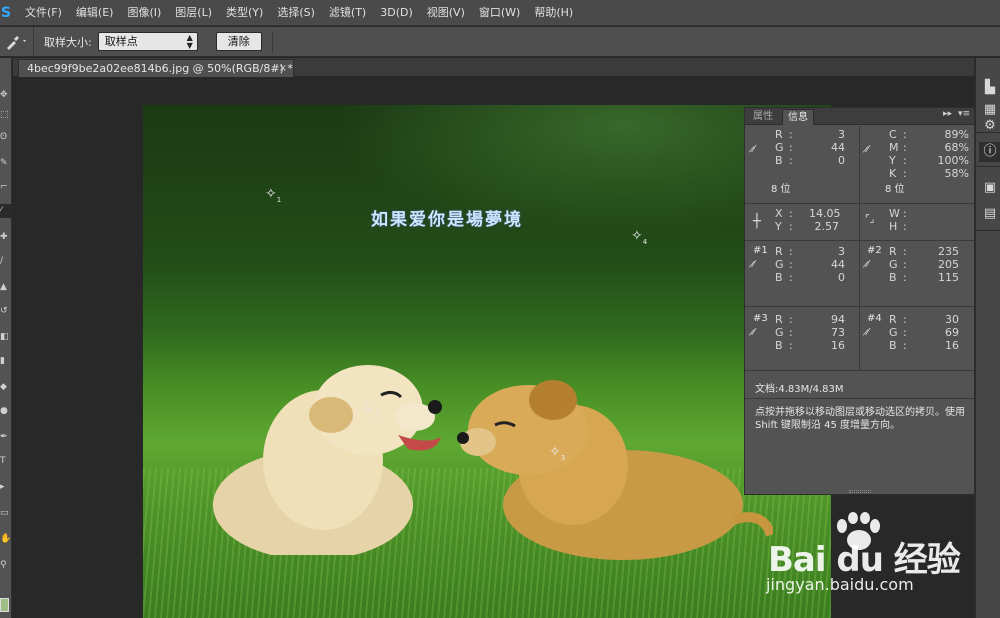 The width and height of the screenshot is (1000, 618). What do you see at coordinates (859, 116) in the screenshot?
I see `panel-tab-bar: 属性 信息 ▸▸ ▾≡` at bounding box center [859, 116].